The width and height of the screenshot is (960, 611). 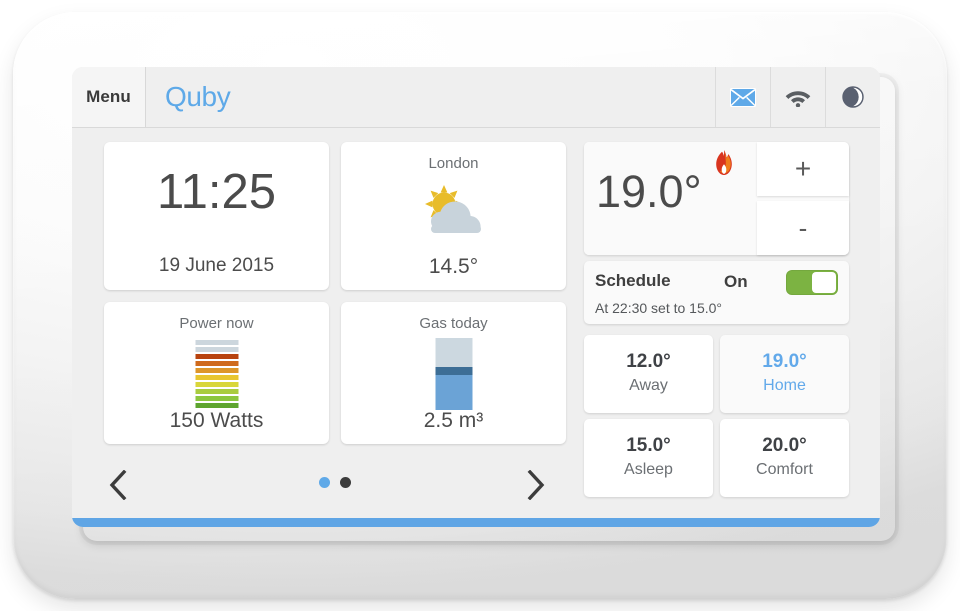 I want to click on schedule-toggle-knob, so click(x=824, y=282).